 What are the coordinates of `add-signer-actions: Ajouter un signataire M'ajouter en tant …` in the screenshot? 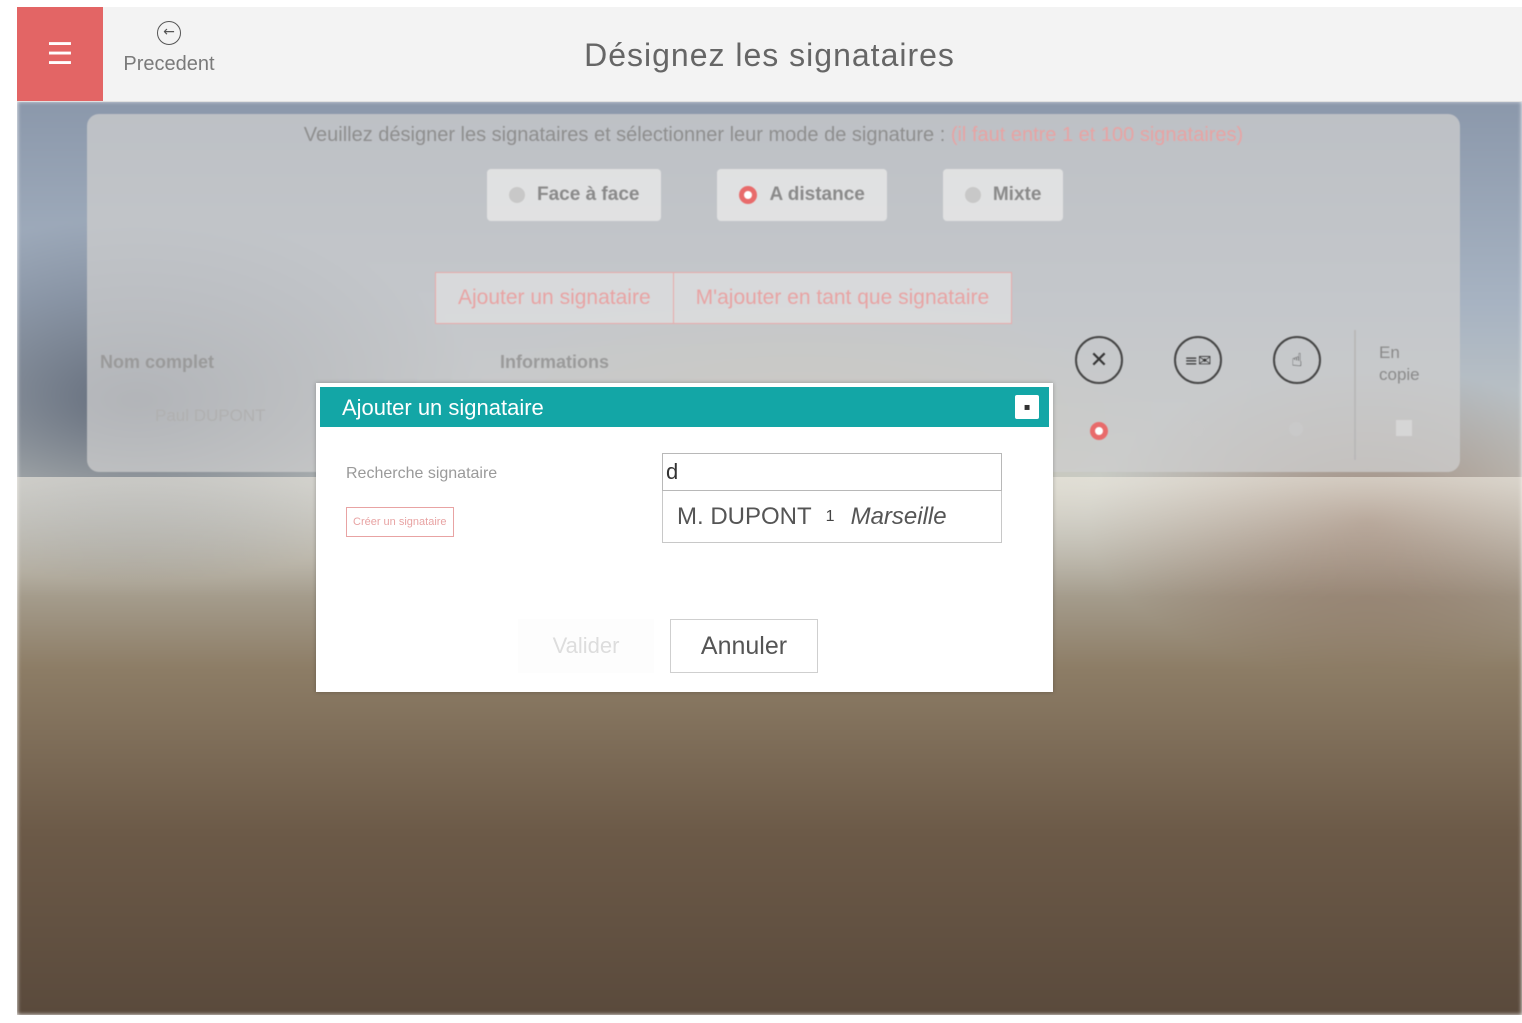 It's located at (724, 298).